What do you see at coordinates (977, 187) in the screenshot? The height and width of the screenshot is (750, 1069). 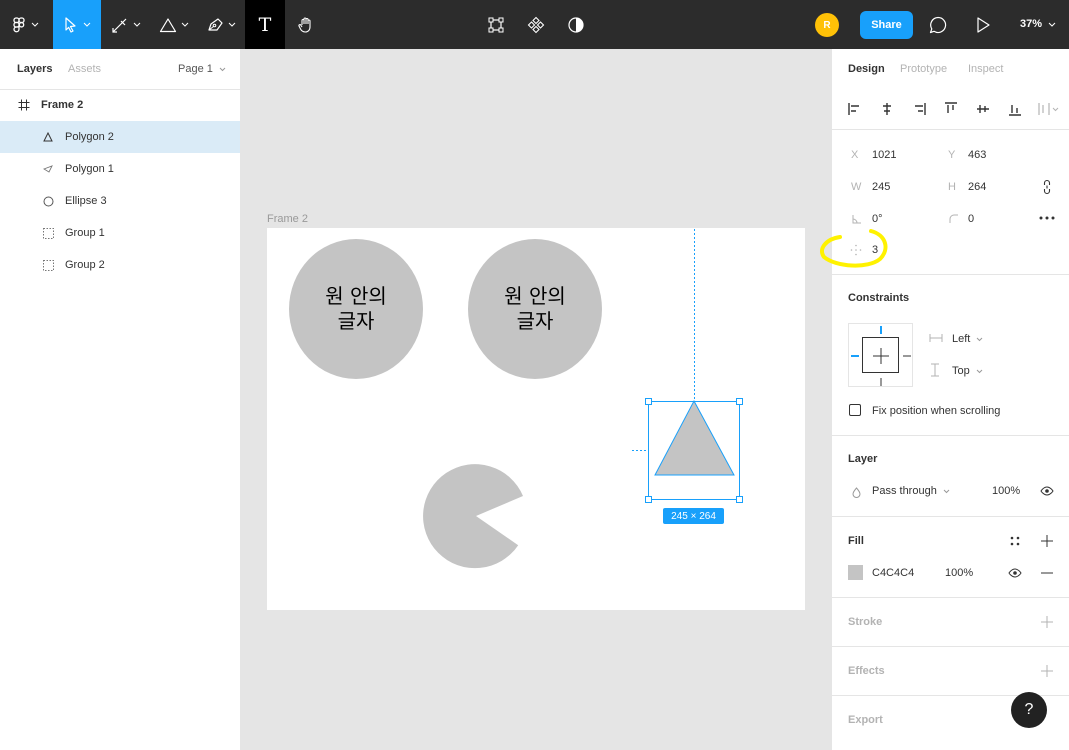 I see `height-input: 264` at bounding box center [977, 187].